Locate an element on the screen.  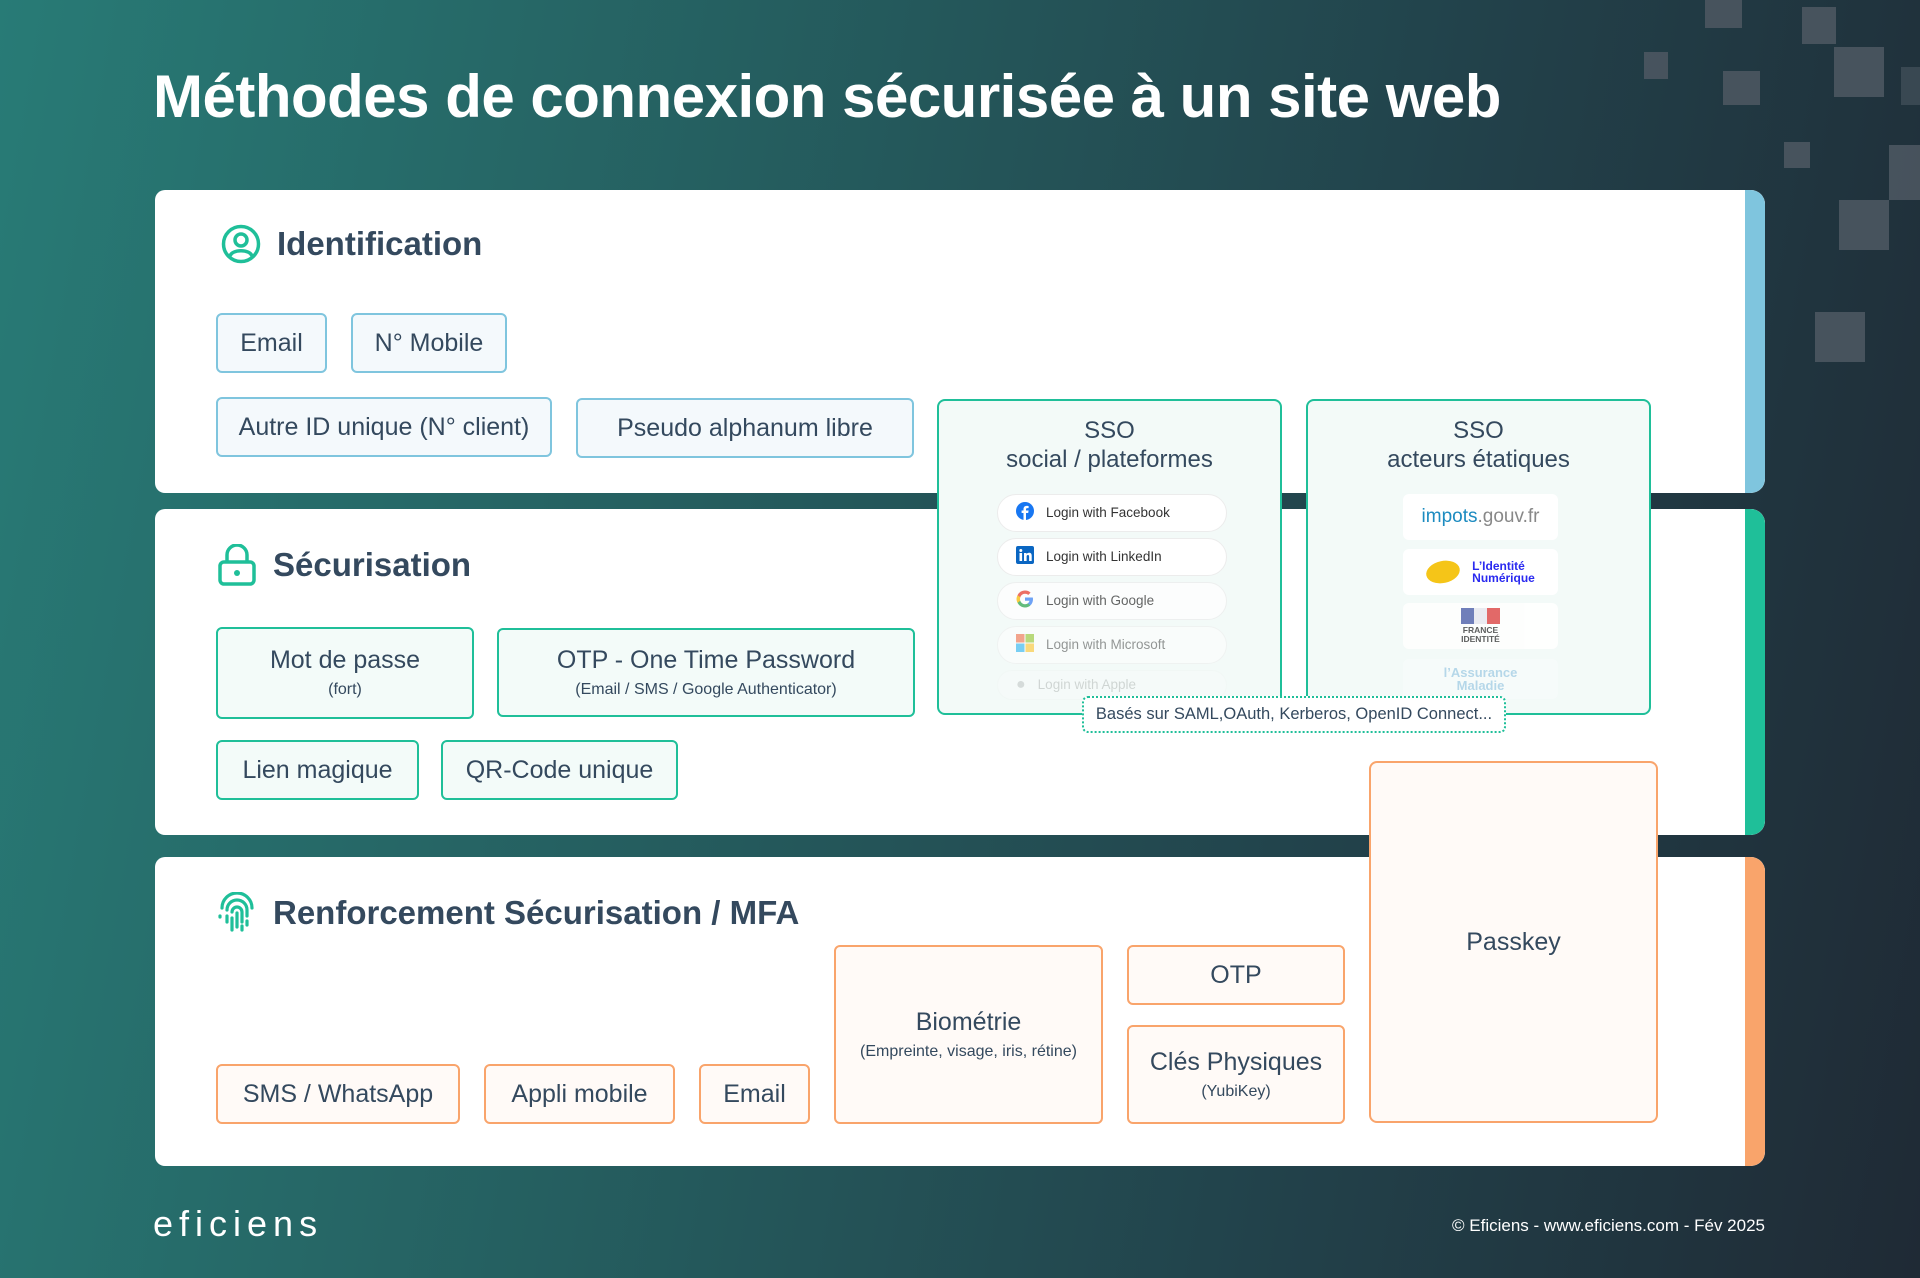
chip-label: Clés Physiques is located at coordinates (1236, 1061).